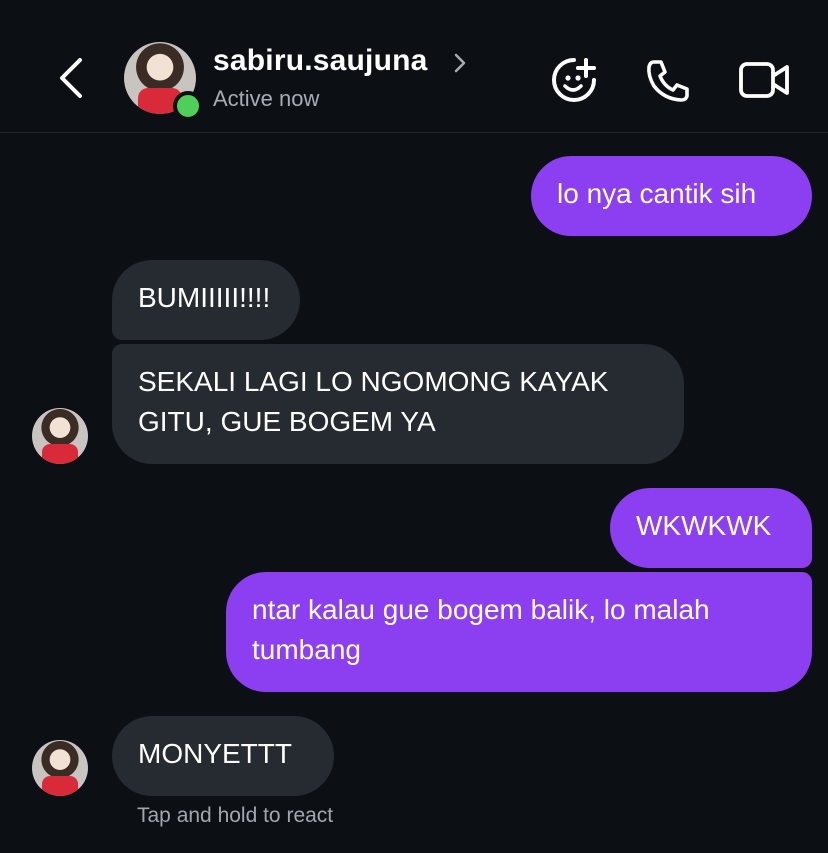  Describe the element at coordinates (163, 81) in the screenshot. I see `avatar` at that location.